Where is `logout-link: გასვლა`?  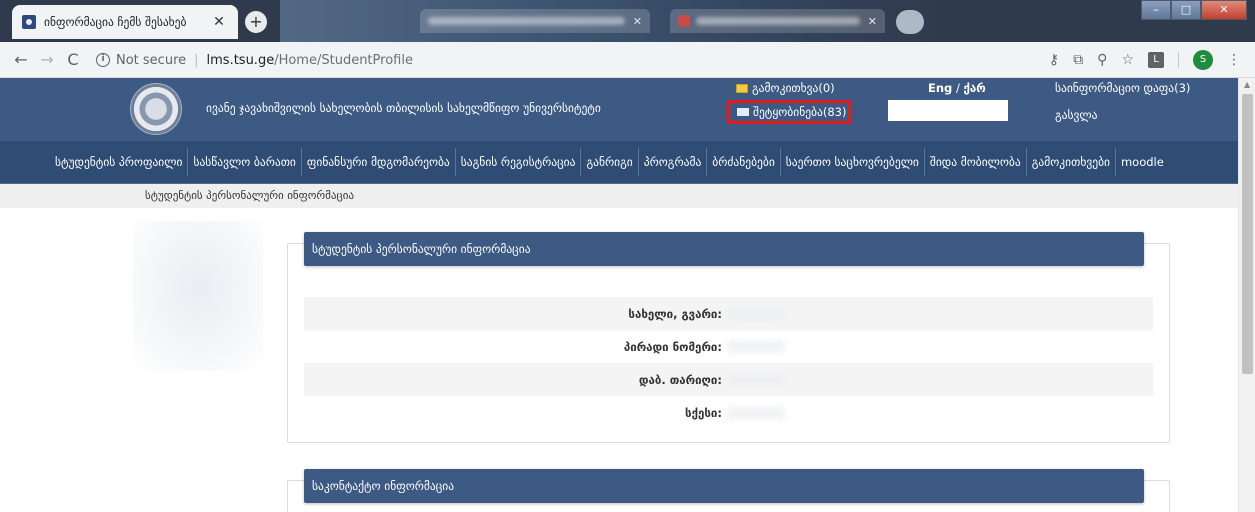
logout-link: გასვლა is located at coordinates (1076, 115).